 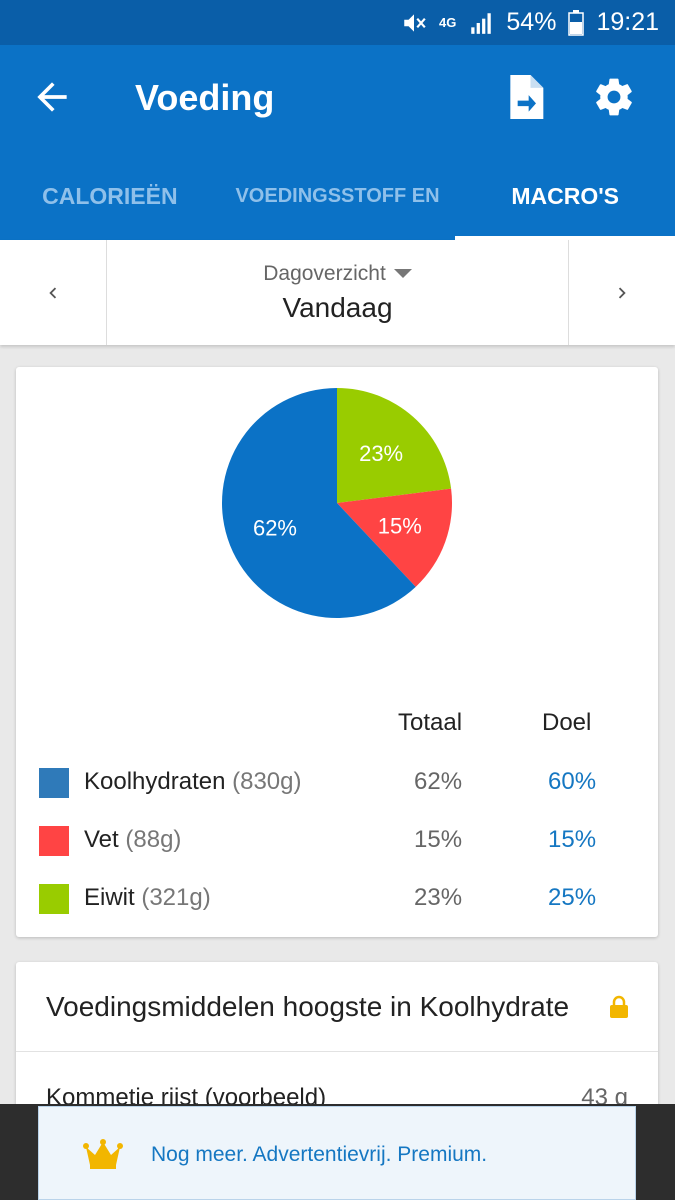 I want to click on pie-slice-label: 62%, so click(x=275, y=528).